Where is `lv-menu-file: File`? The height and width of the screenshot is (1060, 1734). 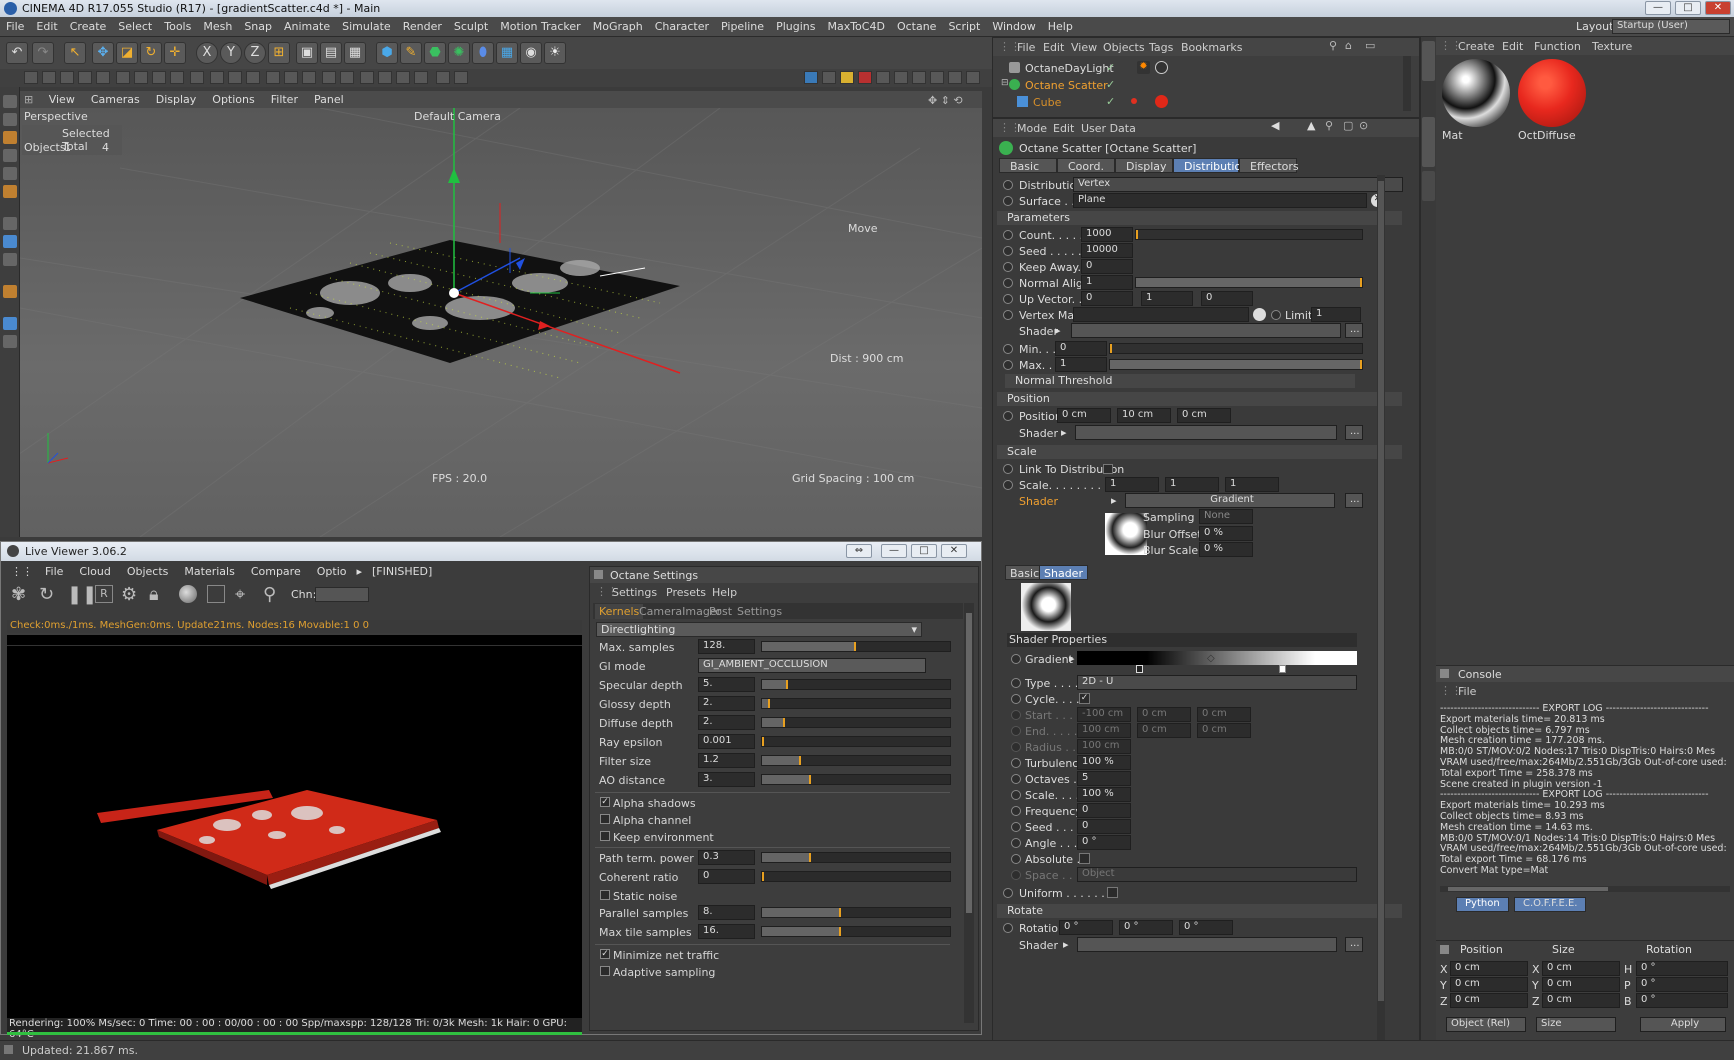 lv-menu-file: File is located at coordinates (54, 571).